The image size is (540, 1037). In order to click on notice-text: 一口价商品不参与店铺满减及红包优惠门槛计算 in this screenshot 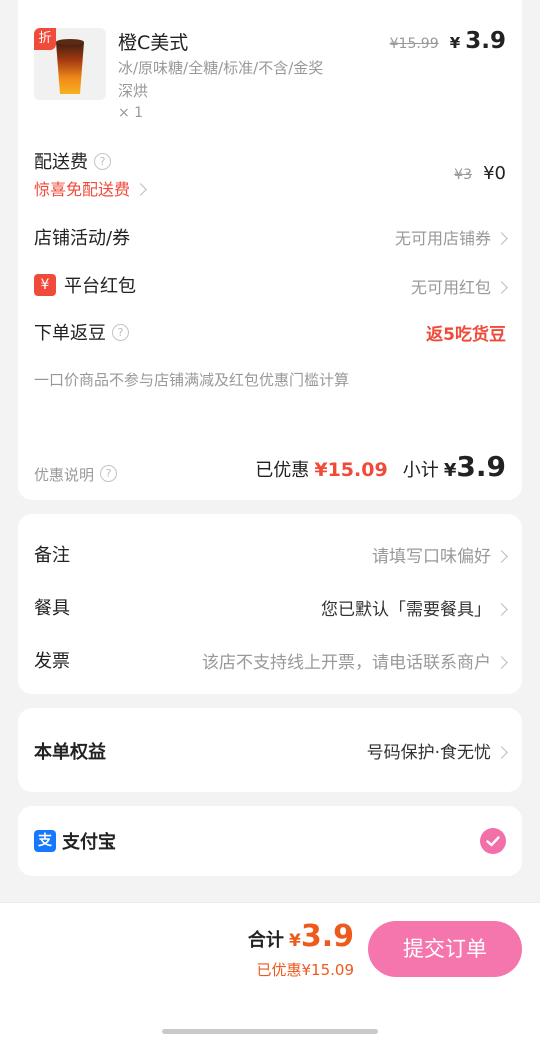, I will do `click(192, 380)`.